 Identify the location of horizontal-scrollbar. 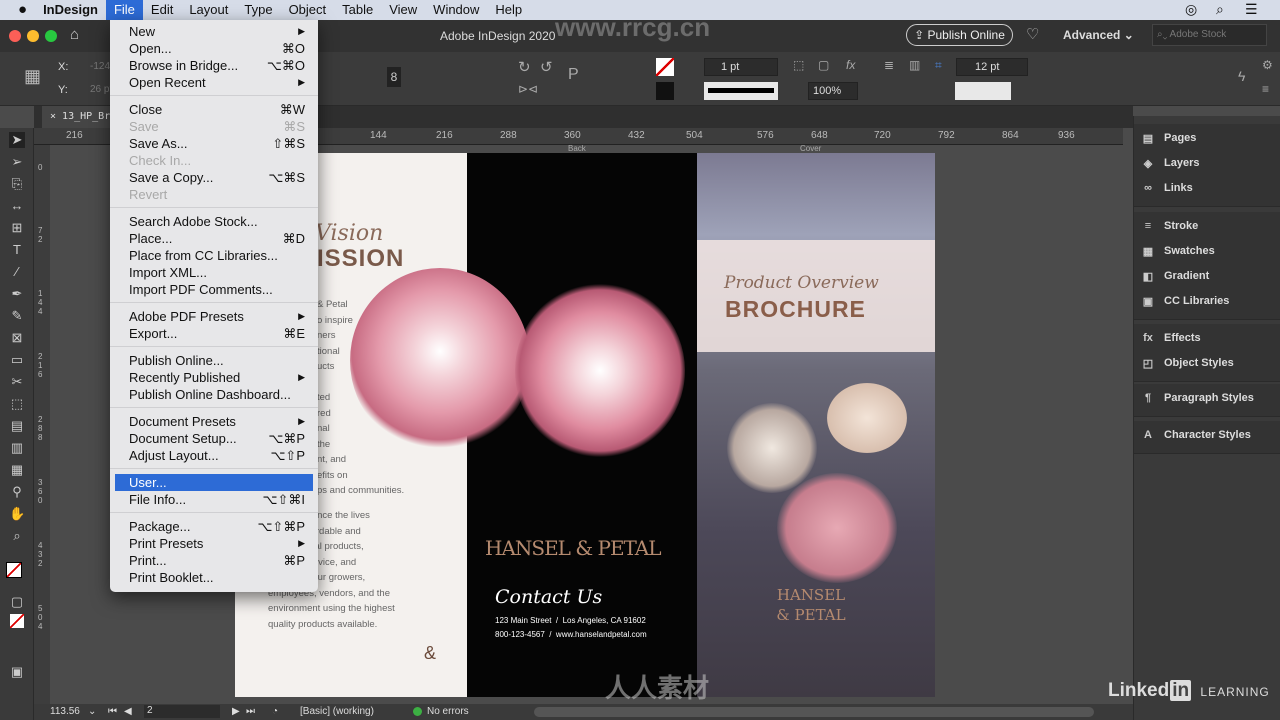
(814, 712).